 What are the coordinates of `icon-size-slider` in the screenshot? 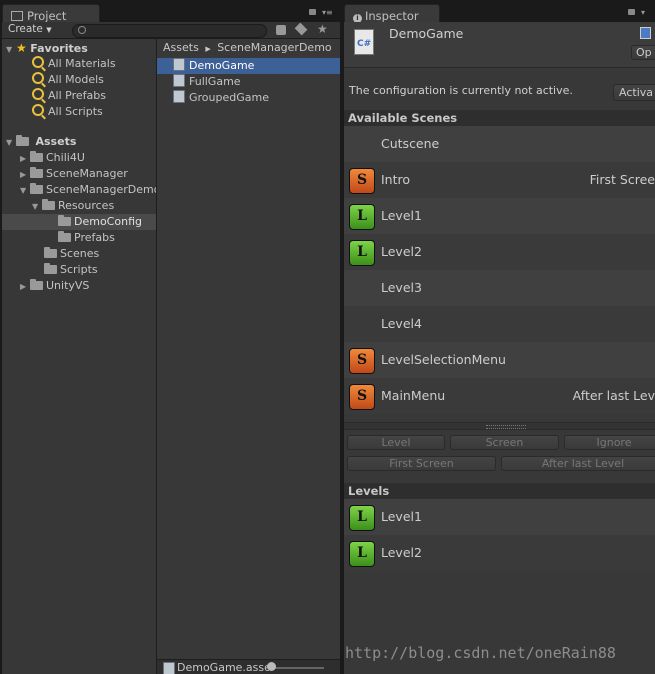 It's located at (296, 668).